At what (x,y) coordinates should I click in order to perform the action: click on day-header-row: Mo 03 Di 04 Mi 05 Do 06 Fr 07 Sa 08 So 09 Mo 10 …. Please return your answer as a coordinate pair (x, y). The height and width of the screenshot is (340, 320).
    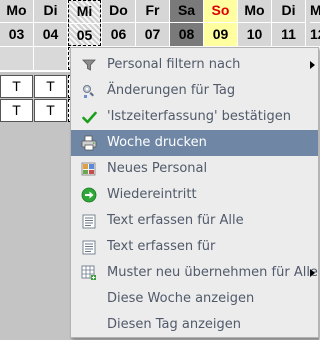
    Looking at the image, I should click on (160, 23).